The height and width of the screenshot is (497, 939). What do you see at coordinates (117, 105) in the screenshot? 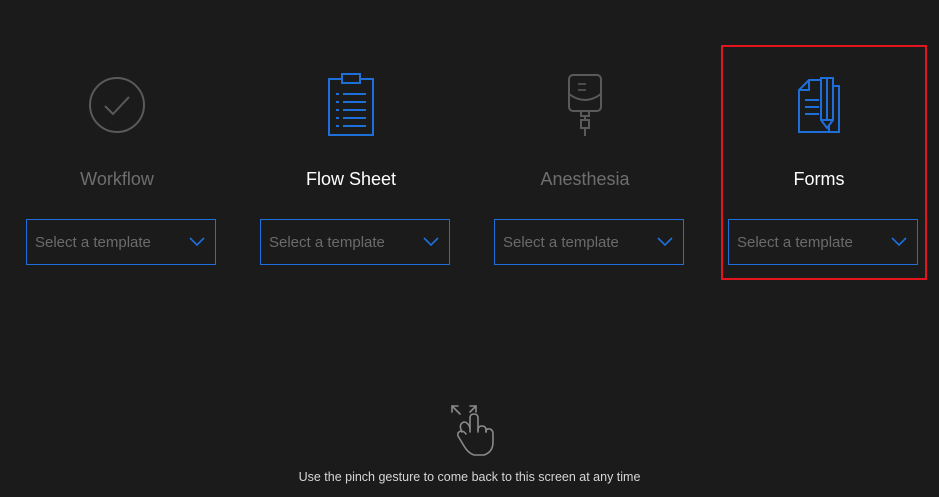
I see `check-circle-icon` at bounding box center [117, 105].